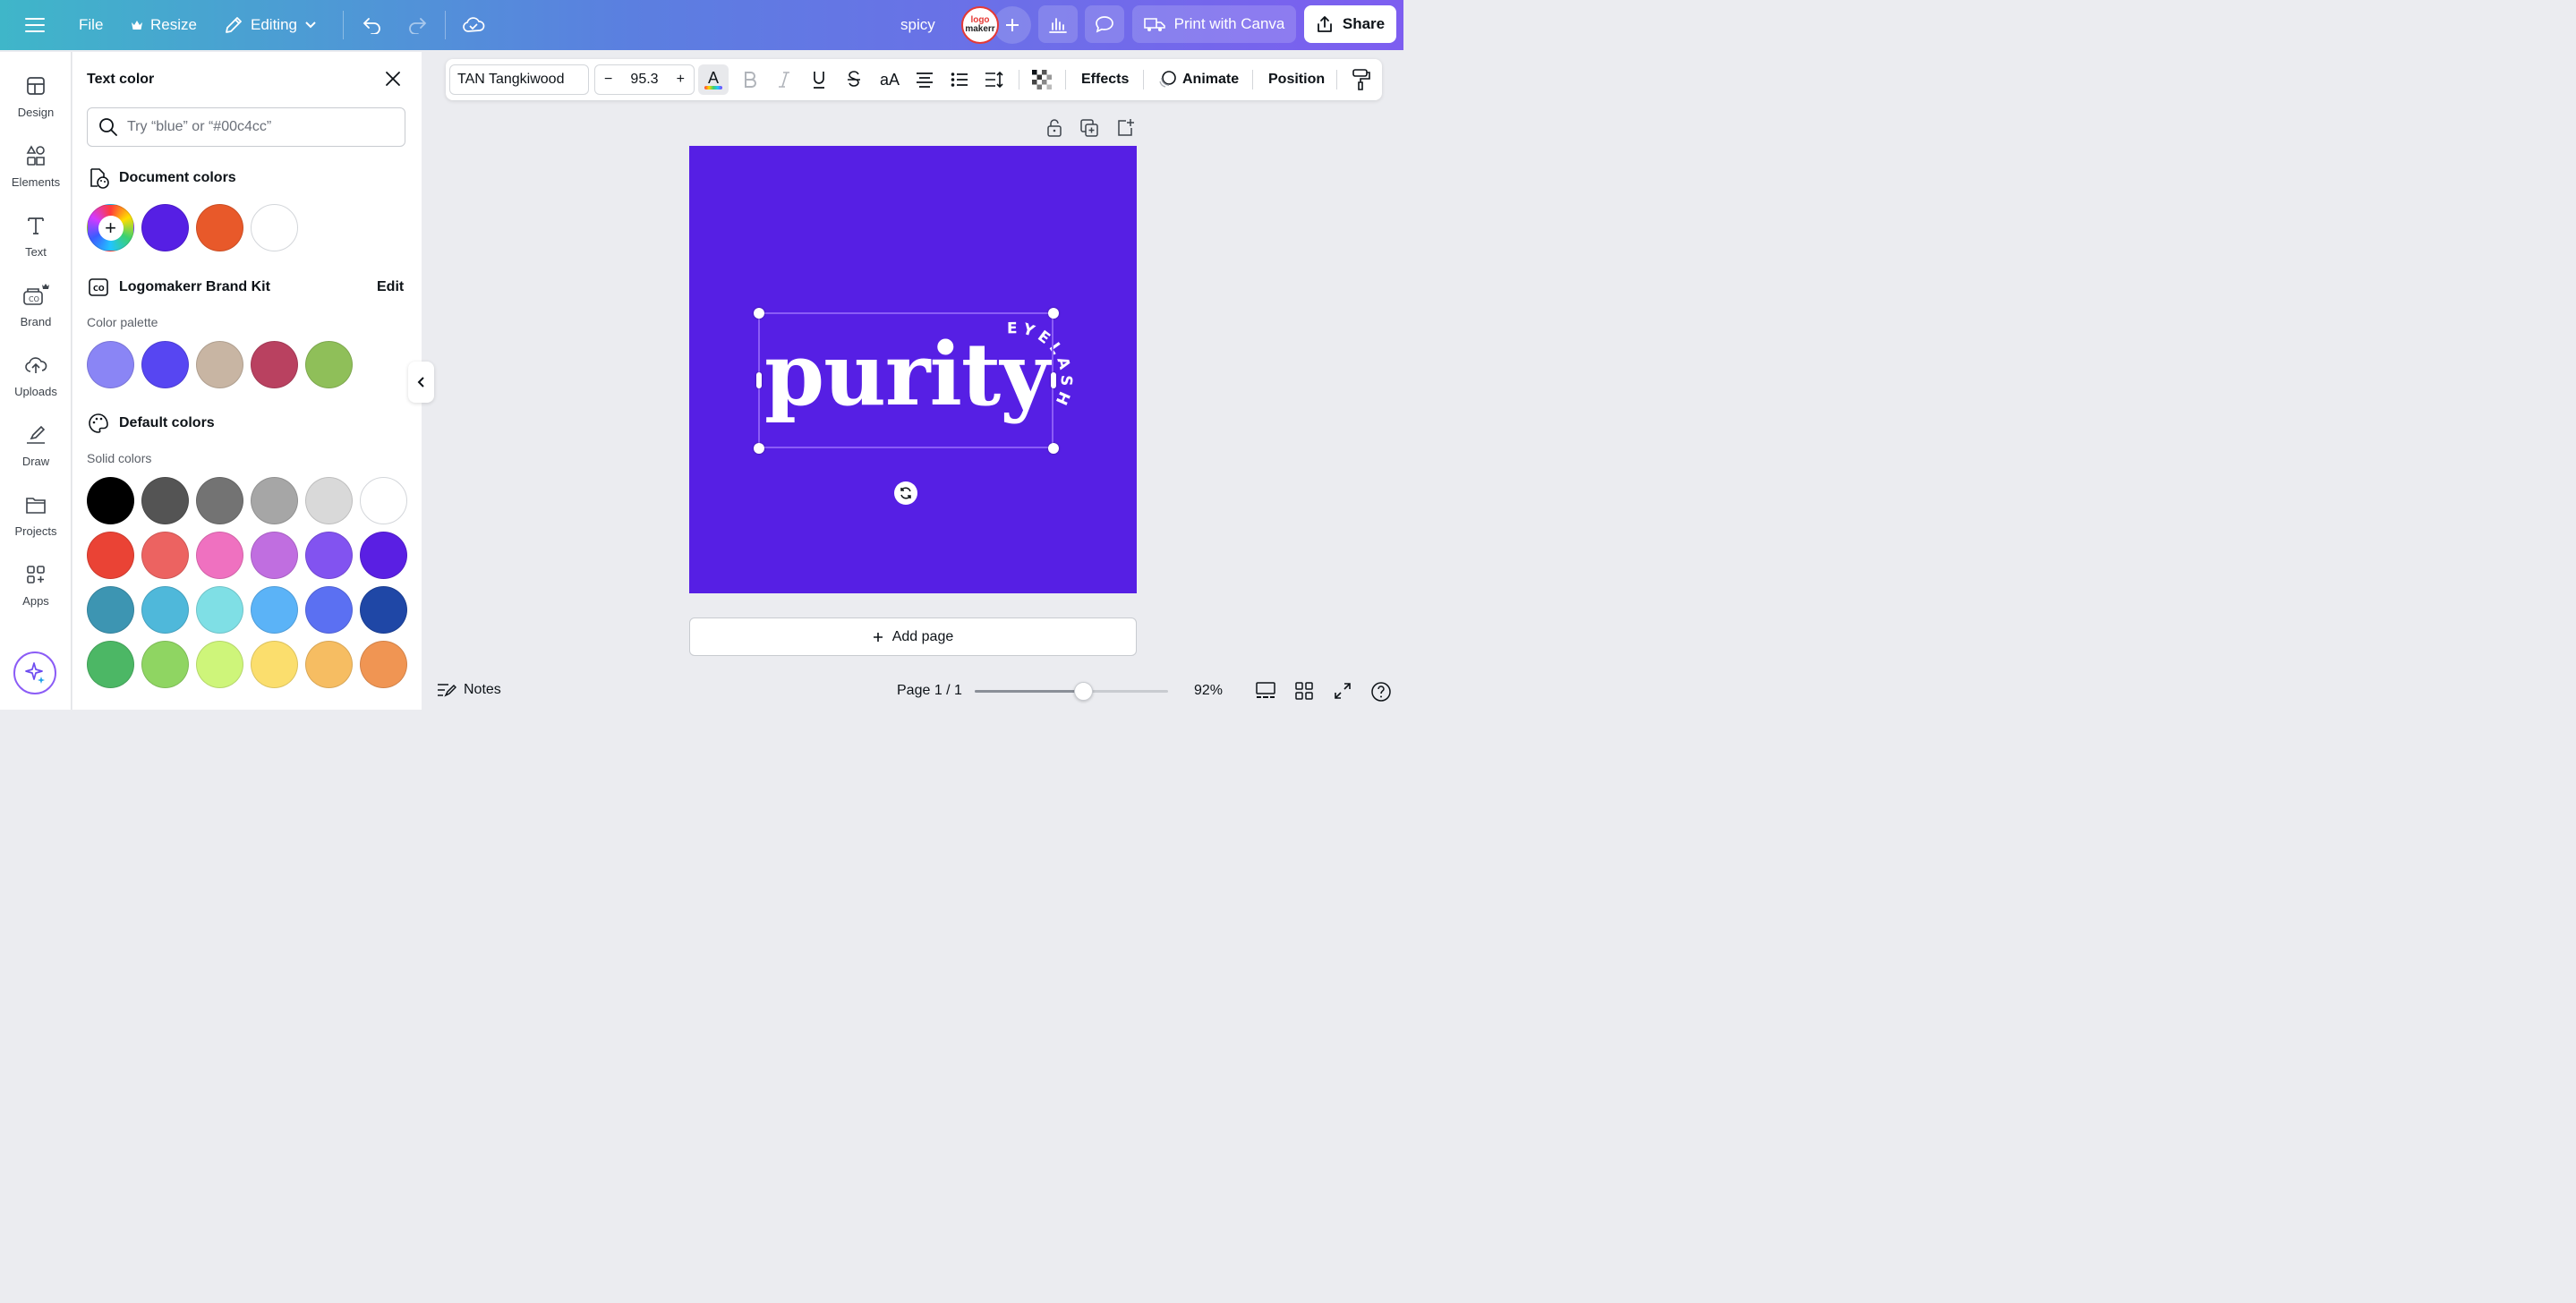 This screenshot has height=1303, width=2576. Describe the element at coordinates (1296, 79) in the screenshot. I see `position-button: Position` at that location.